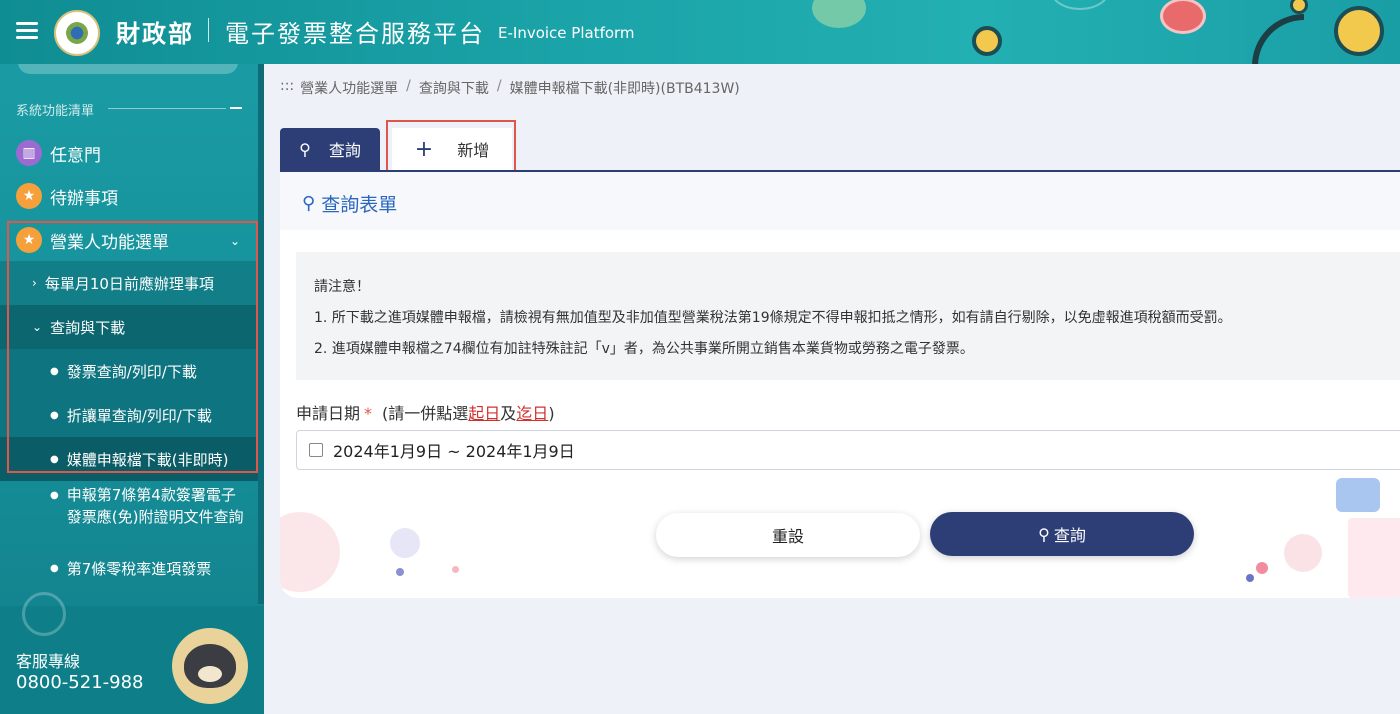 This screenshot has width=1400, height=714. I want to click on sidebar-item-anydoor: ▥ 任意門, so click(58, 153).